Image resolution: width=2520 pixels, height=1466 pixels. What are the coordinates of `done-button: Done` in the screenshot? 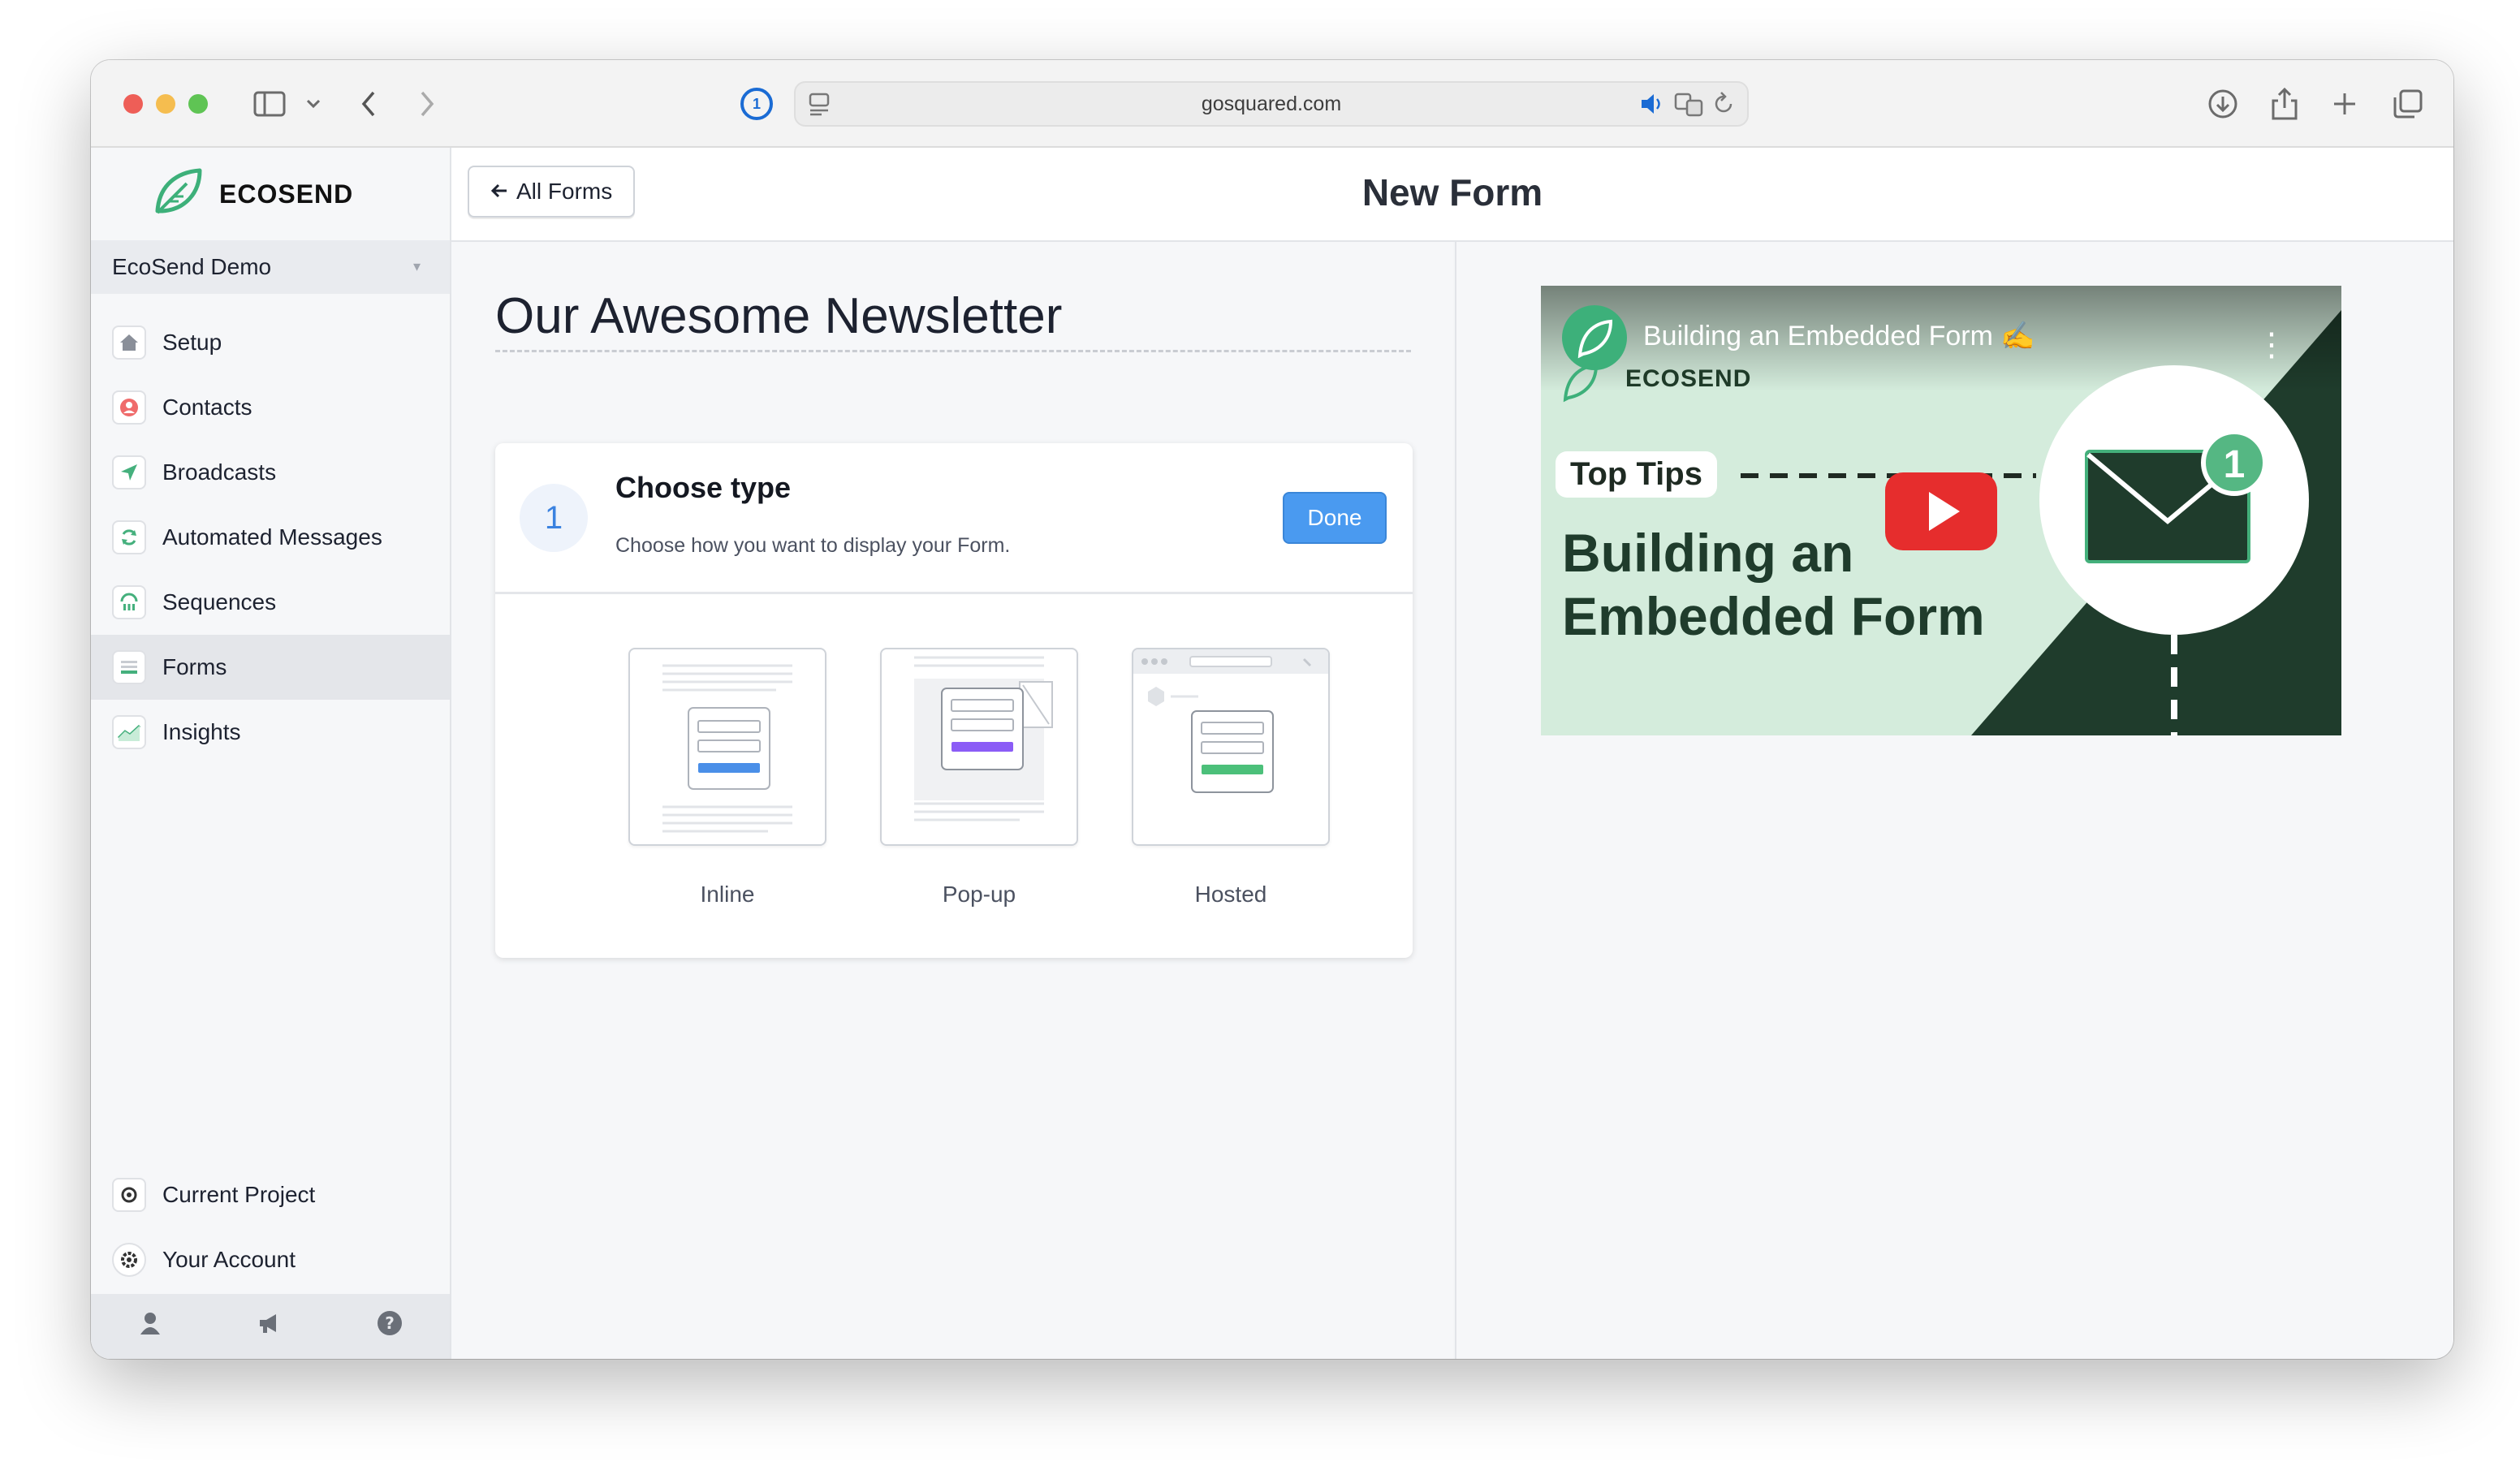 It's located at (1335, 518).